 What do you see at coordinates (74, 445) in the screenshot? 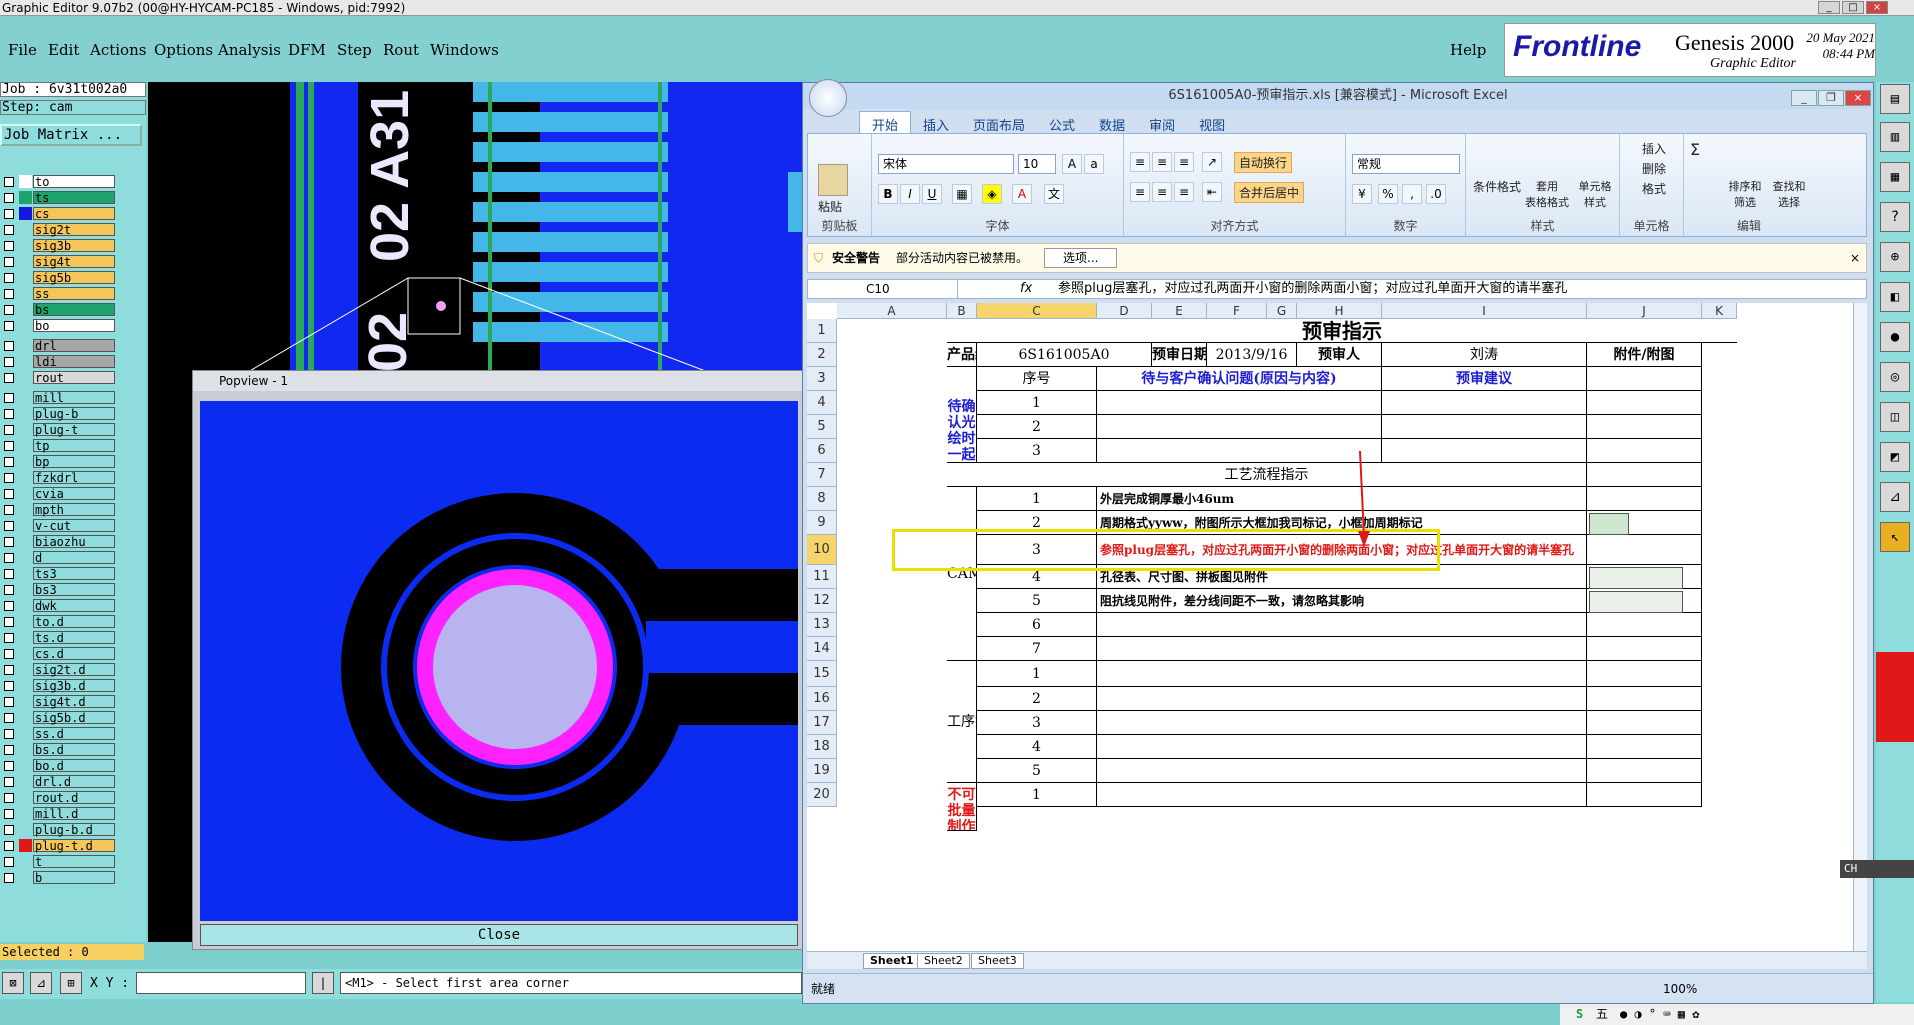
I see `layer-name: tp` at bounding box center [74, 445].